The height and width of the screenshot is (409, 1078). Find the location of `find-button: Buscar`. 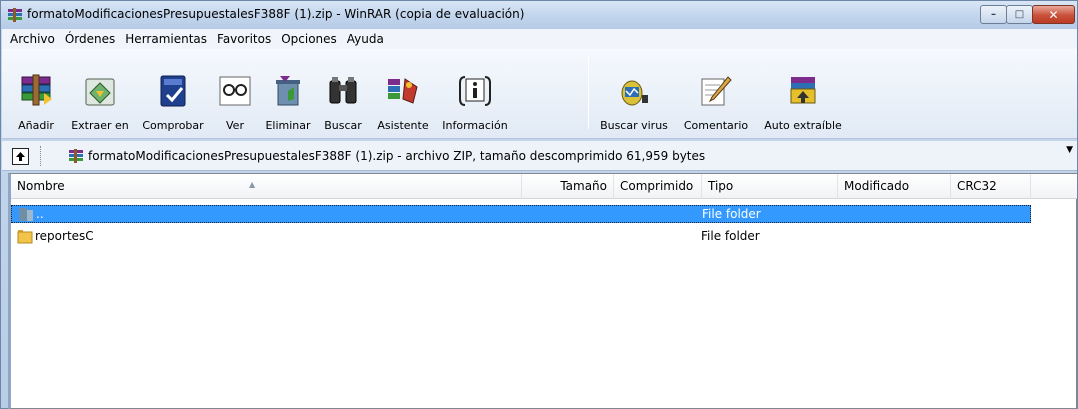

find-button: Buscar is located at coordinates (343, 93).